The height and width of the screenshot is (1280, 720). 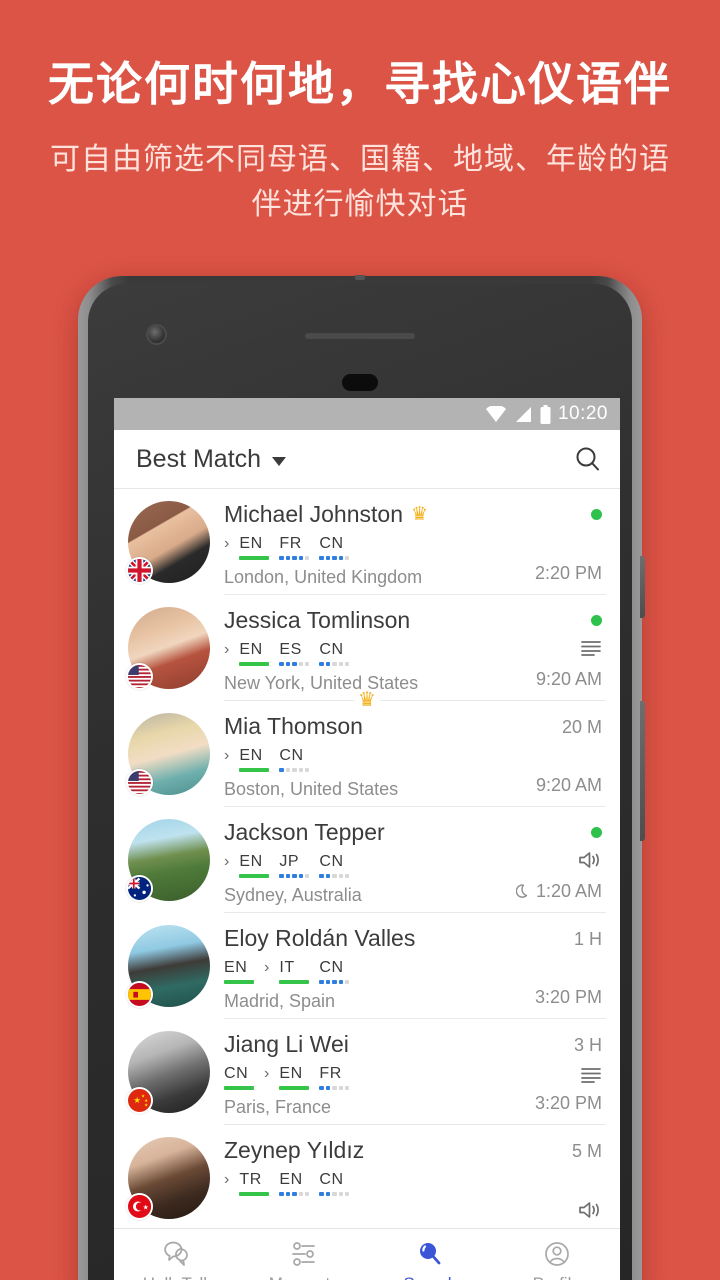 I want to click on wifi-icon, so click(x=495, y=413).